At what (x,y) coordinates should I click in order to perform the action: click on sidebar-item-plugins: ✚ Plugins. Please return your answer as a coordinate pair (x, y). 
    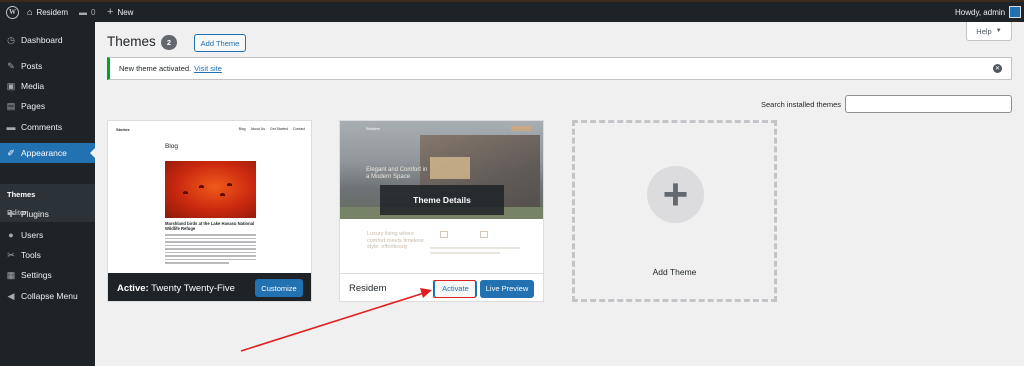
    Looking at the image, I should click on (47, 214).